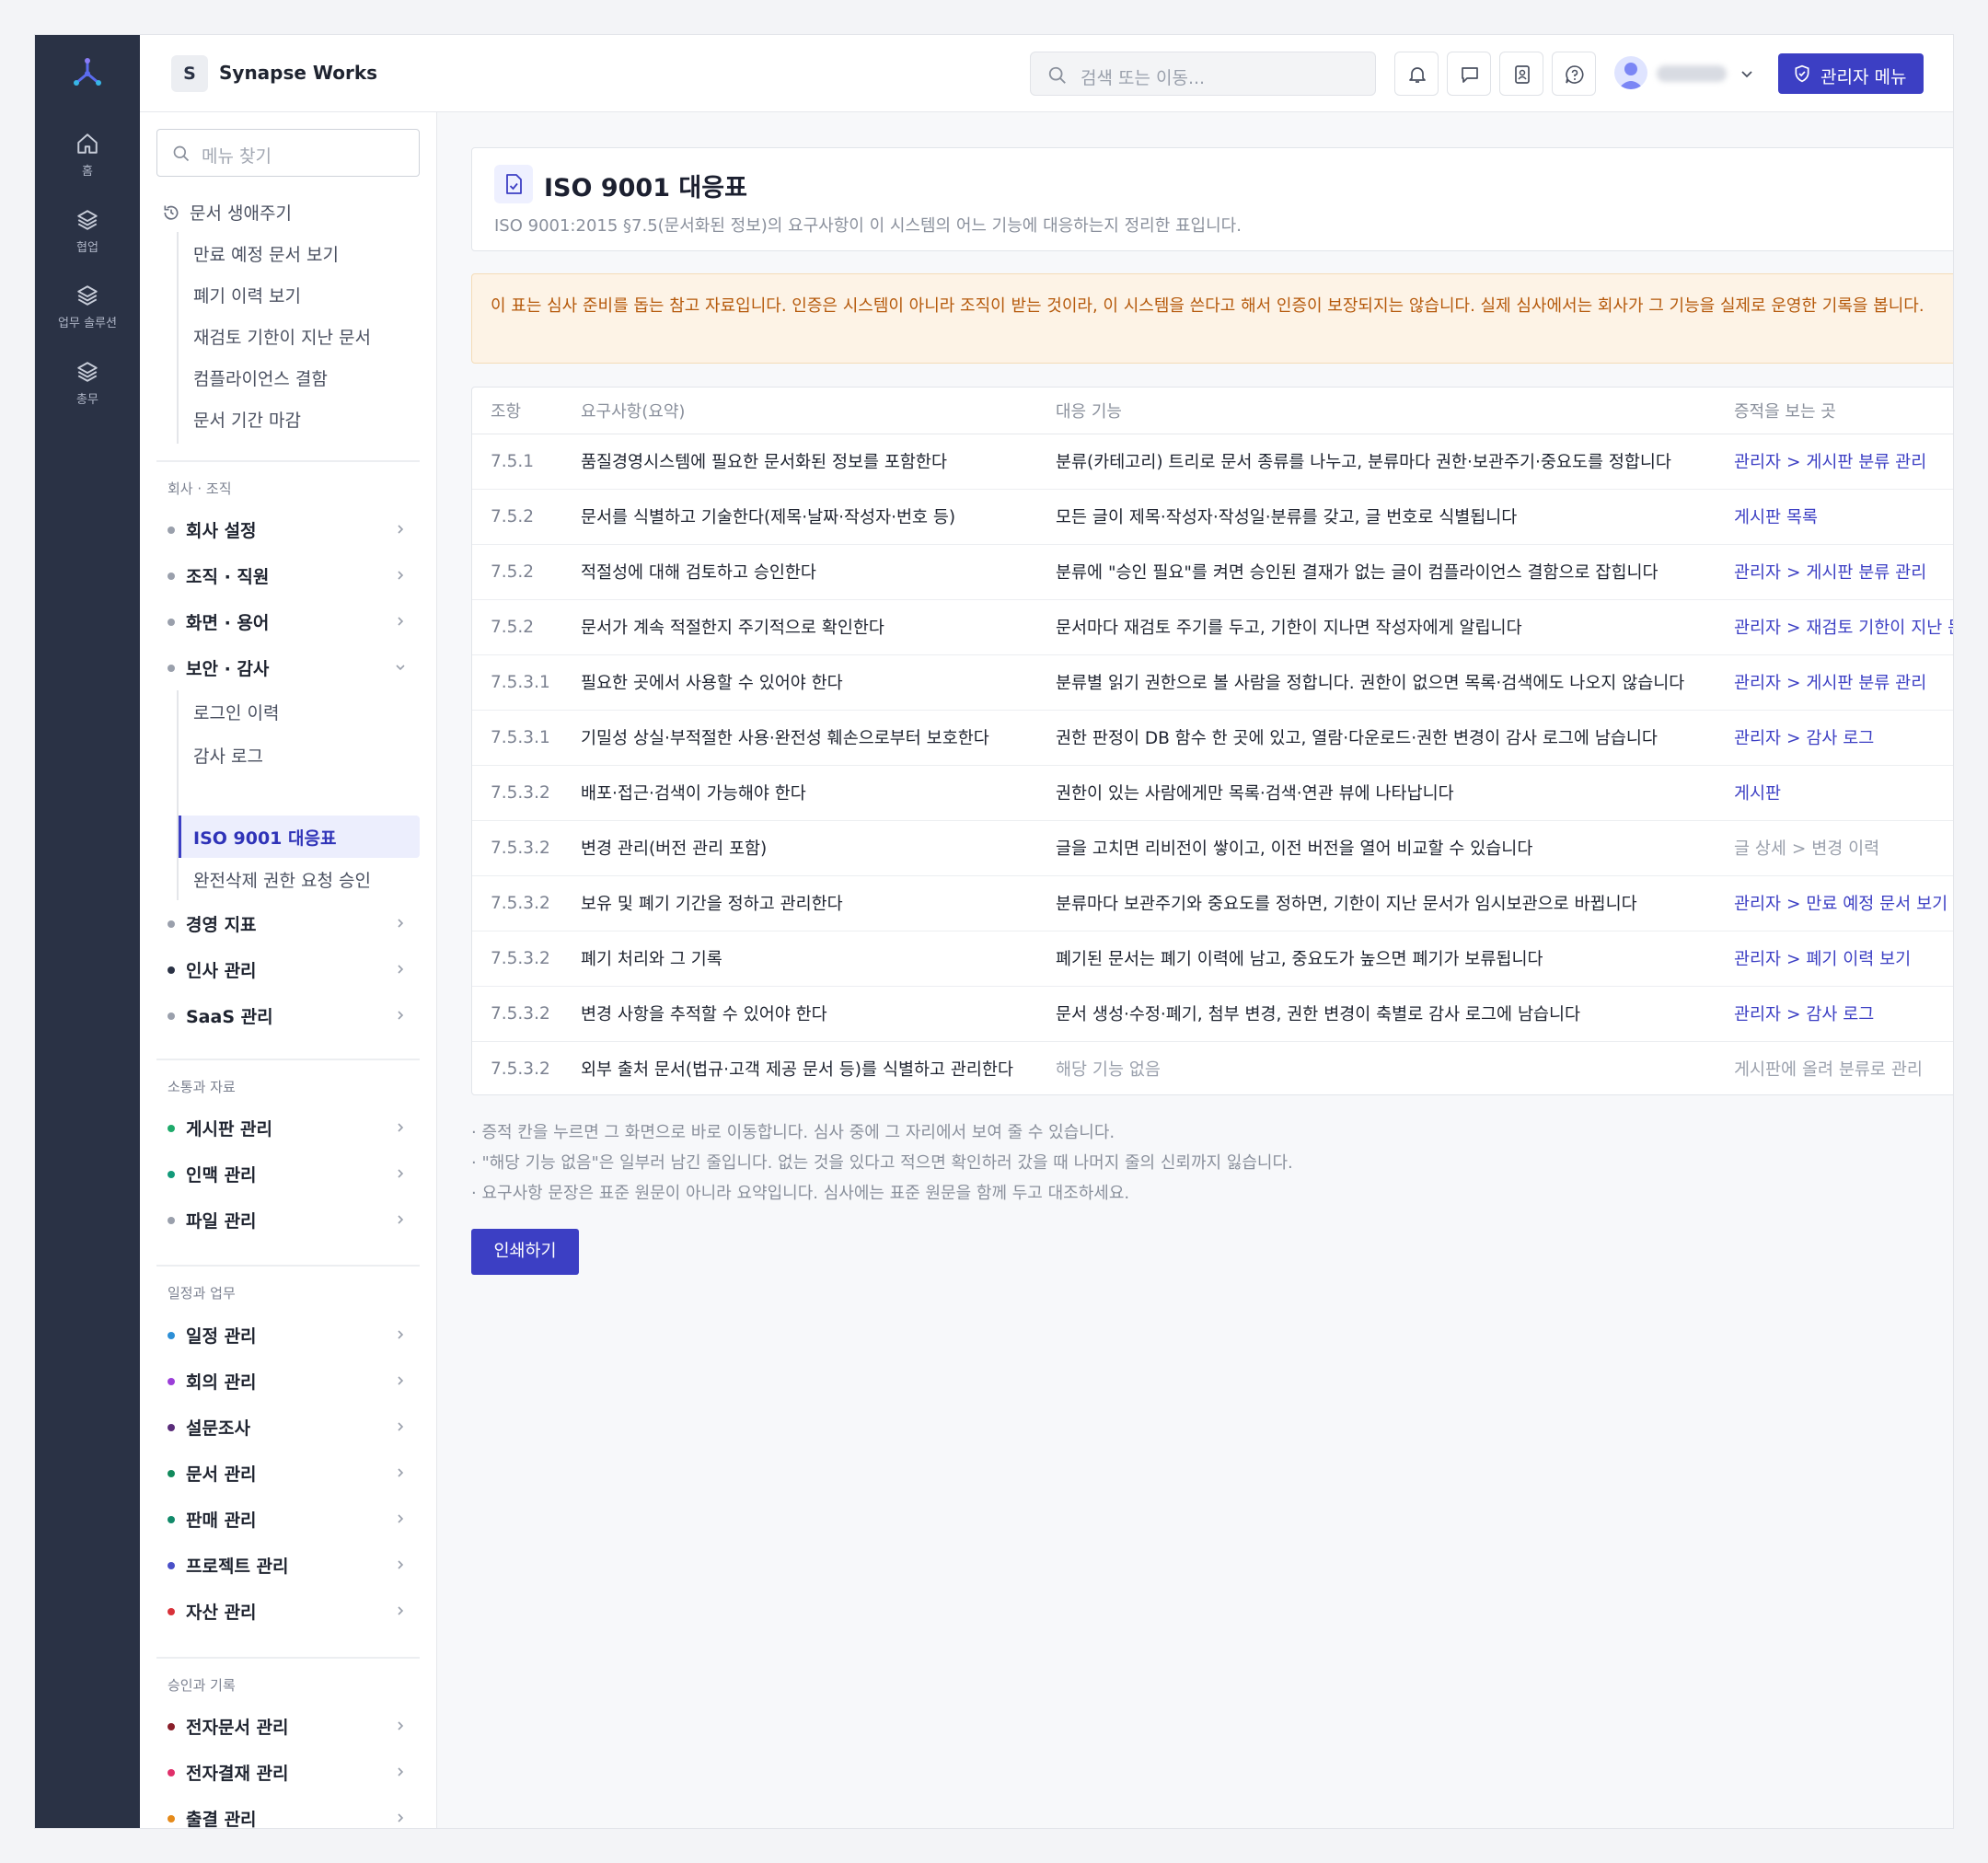 This screenshot has height=1863, width=1988. Describe the element at coordinates (87, 307) in the screenshot. I see `rail-item-solutions: 업무 솔루션` at that location.